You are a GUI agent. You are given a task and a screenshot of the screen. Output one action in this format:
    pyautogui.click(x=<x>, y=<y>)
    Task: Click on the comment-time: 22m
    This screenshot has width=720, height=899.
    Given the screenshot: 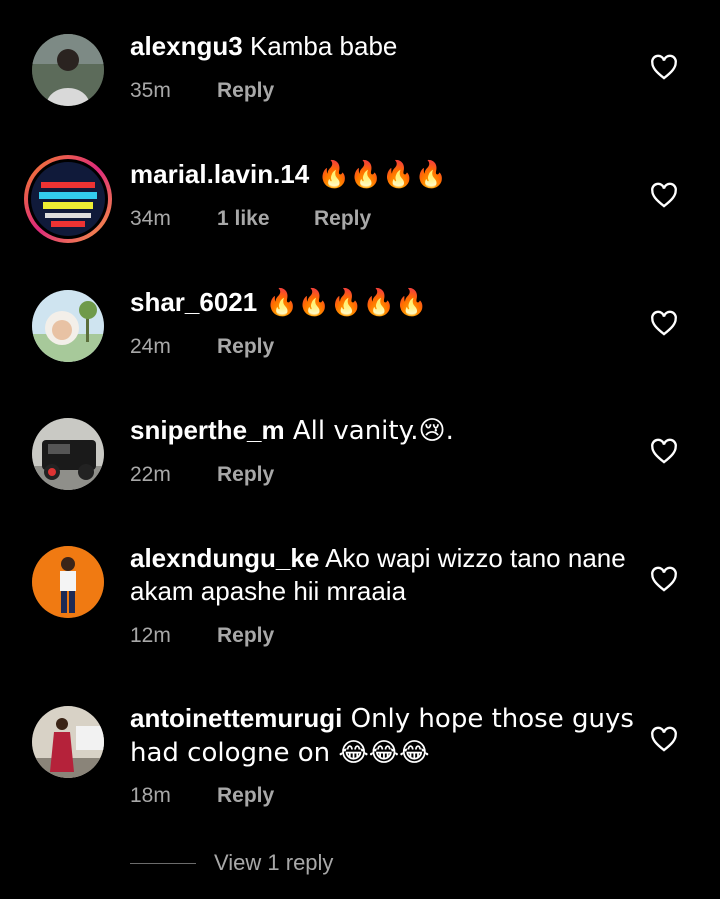 What is the action you would take?
    pyautogui.click(x=150, y=474)
    